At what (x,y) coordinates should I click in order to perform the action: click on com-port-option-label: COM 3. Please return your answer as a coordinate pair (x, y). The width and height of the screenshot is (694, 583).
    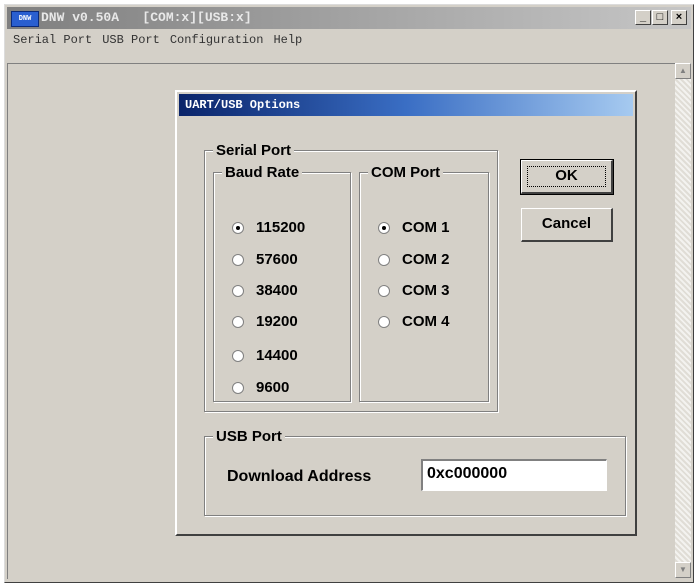
    Looking at the image, I should click on (426, 290).